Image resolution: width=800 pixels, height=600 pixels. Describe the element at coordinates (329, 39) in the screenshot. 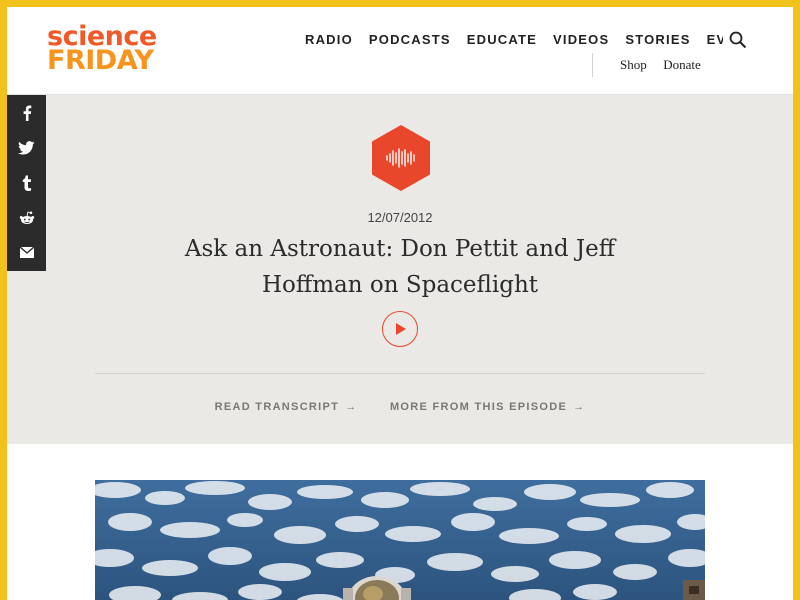

I see `nav-item-radio: RADIO` at that location.